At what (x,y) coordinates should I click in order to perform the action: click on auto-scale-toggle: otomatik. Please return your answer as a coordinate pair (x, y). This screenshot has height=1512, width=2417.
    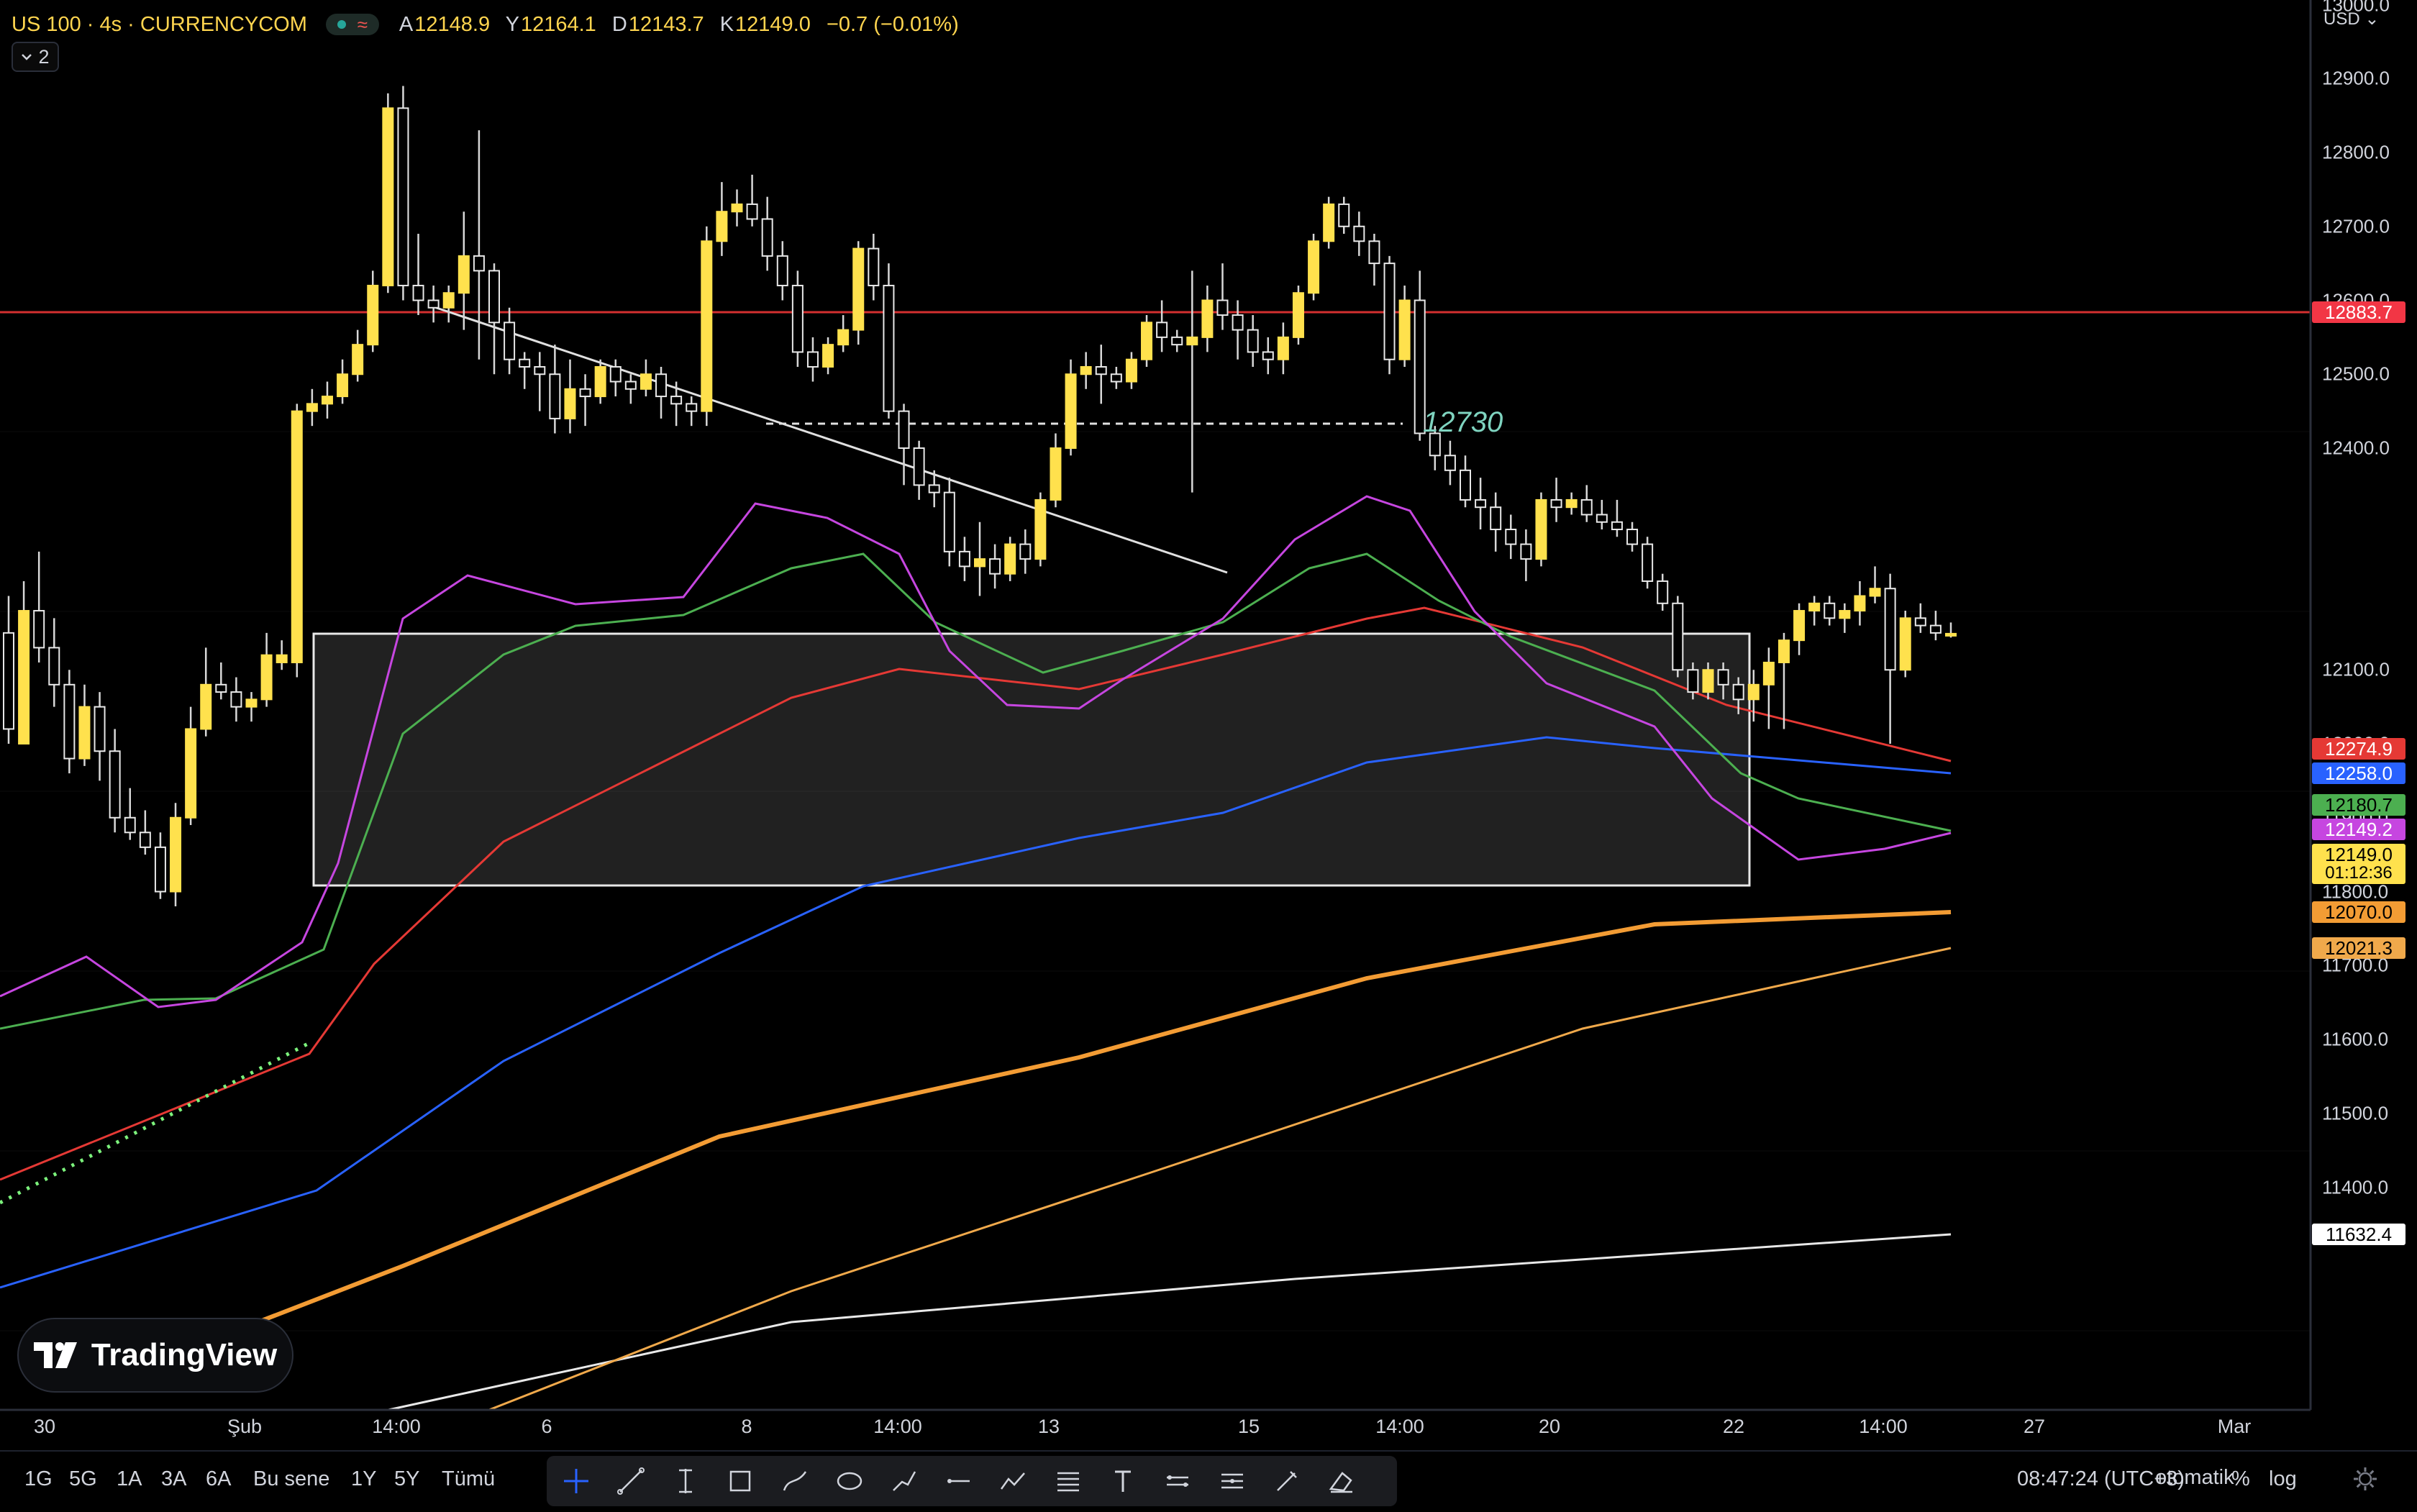
    Looking at the image, I should click on (2195, 1478).